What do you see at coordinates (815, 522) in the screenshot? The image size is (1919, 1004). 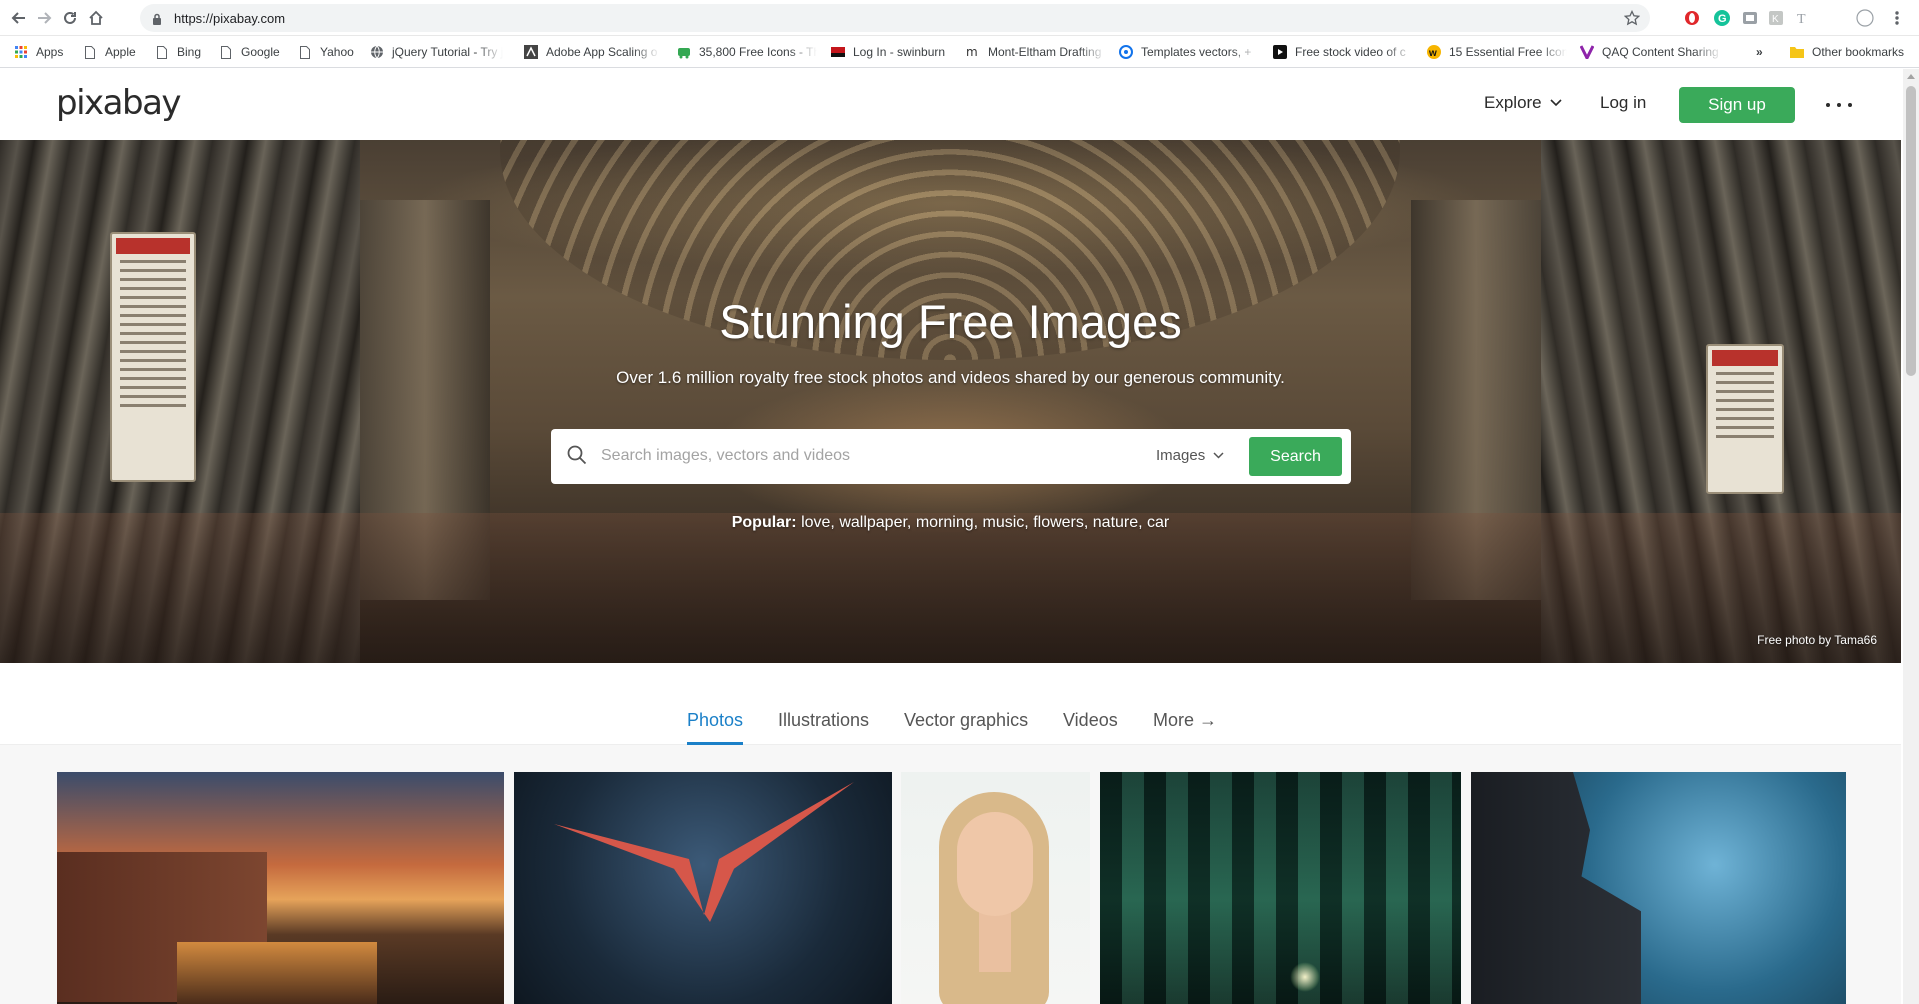 I see `popular-term-love: love` at bounding box center [815, 522].